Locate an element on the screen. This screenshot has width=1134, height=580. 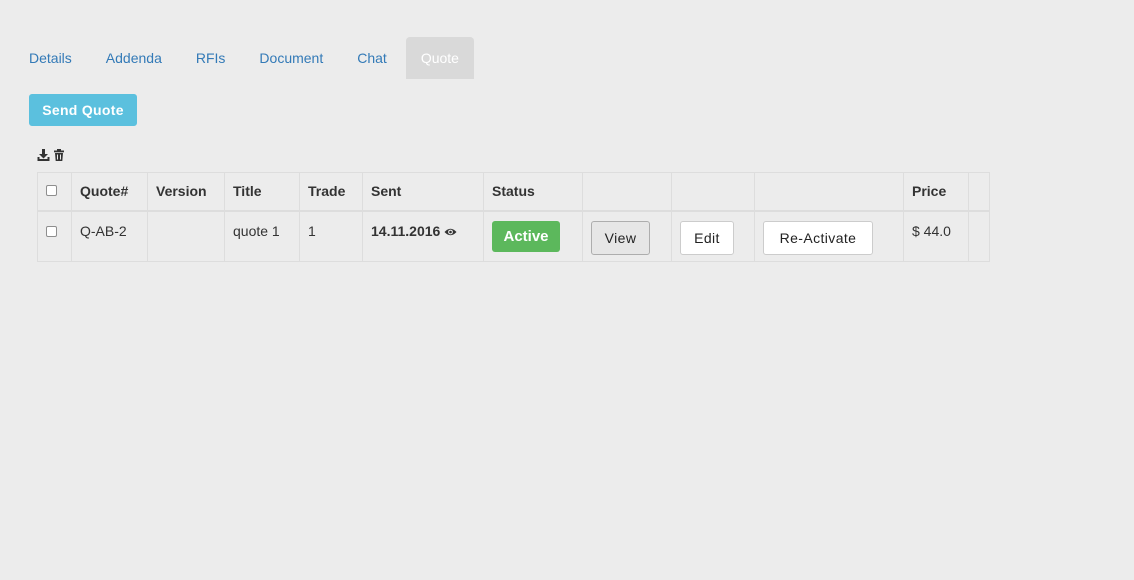
tab-document: Document is located at coordinates (291, 58).